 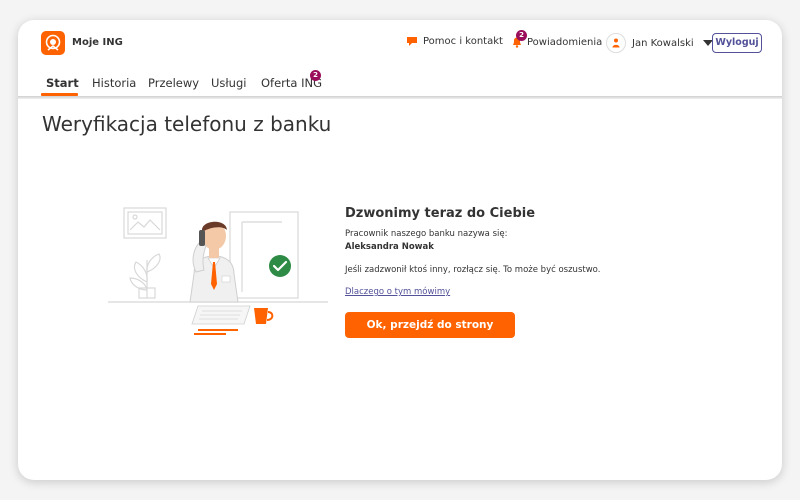 What do you see at coordinates (315, 75) in the screenshot?
I see `oferta-badge: 2` at bounding box center [315, 75].